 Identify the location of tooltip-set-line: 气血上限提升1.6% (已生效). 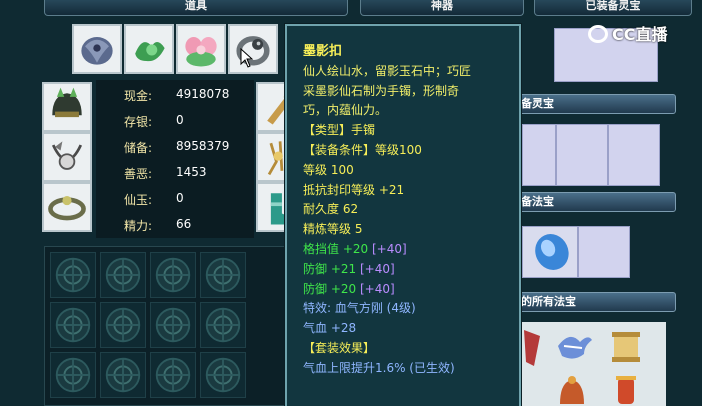
(379, 367).